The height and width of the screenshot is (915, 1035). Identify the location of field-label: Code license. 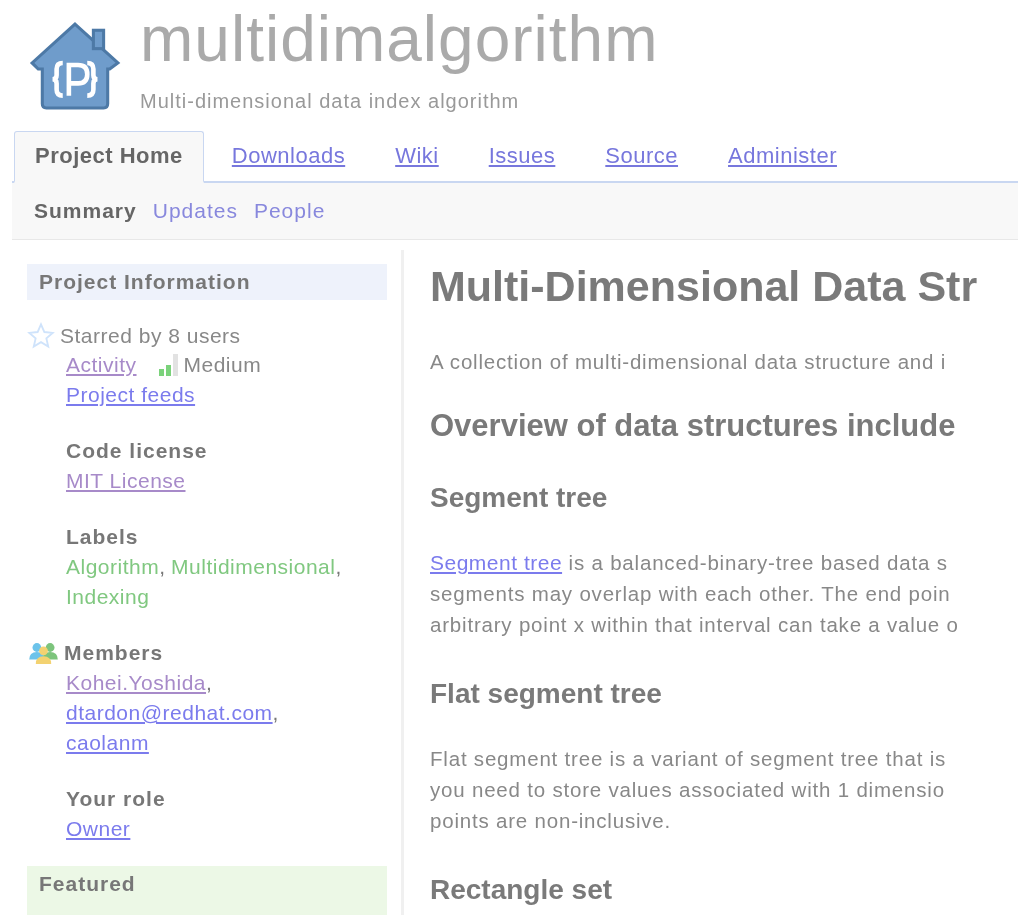
(137, 451).